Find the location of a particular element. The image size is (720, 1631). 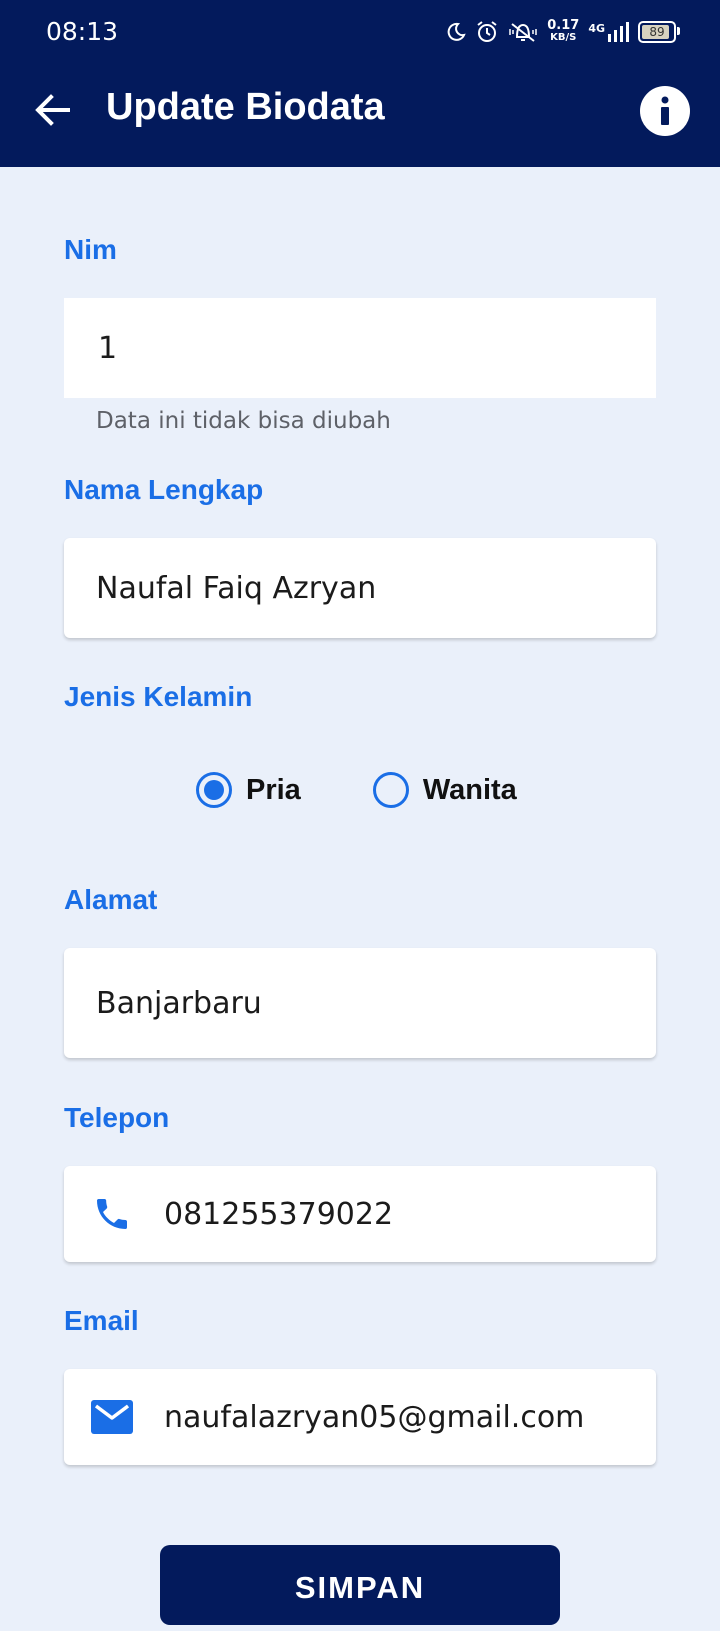

nama-lengkap-field: Naufal Faiq Azryan is located at coordinates (360, 588).